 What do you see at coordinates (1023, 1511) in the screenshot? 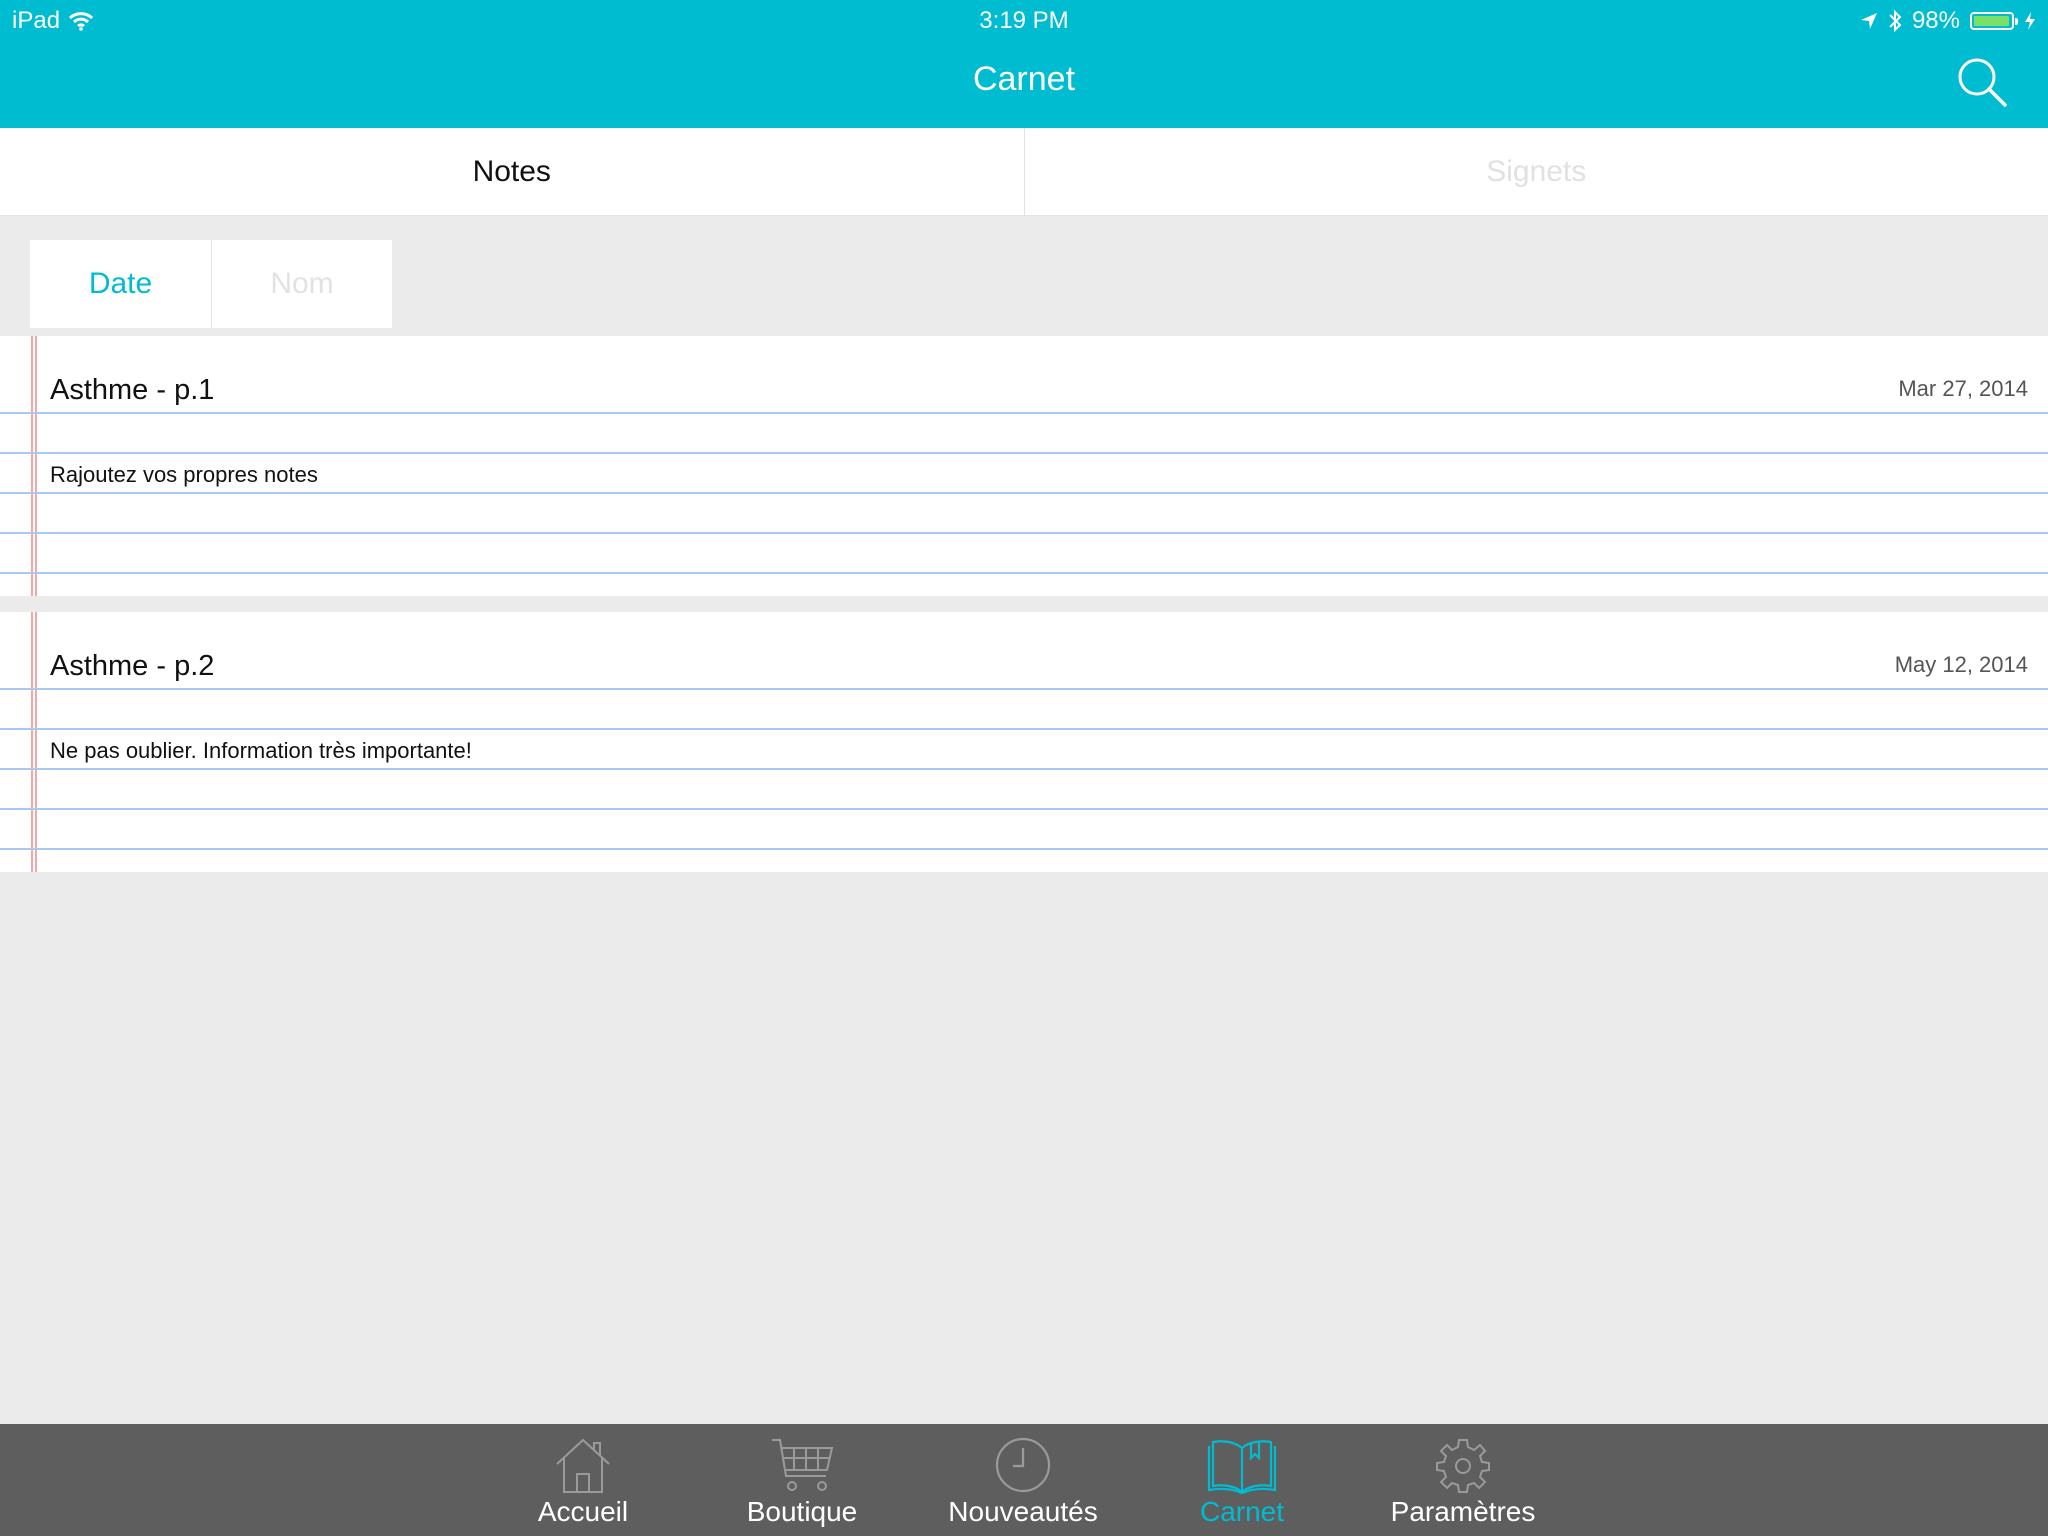
I see `tab-label: Nouveautés` at bounding box center [1023, 1511].